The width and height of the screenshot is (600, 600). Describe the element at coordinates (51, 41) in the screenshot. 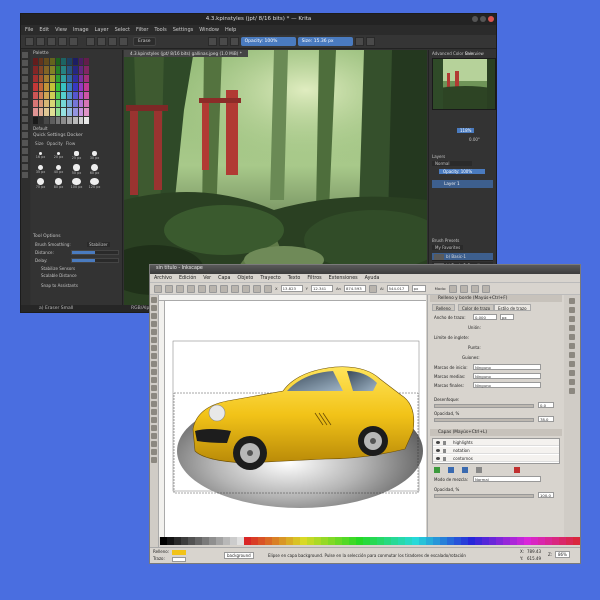

I see `save-icon` at that location.